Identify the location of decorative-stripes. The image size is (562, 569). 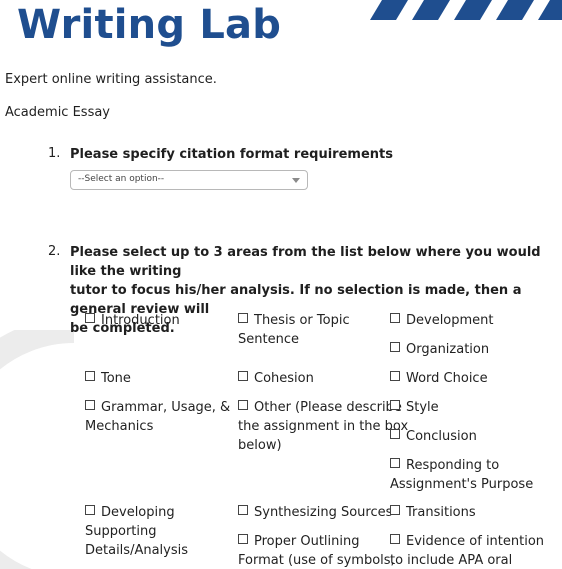
(466, 10).